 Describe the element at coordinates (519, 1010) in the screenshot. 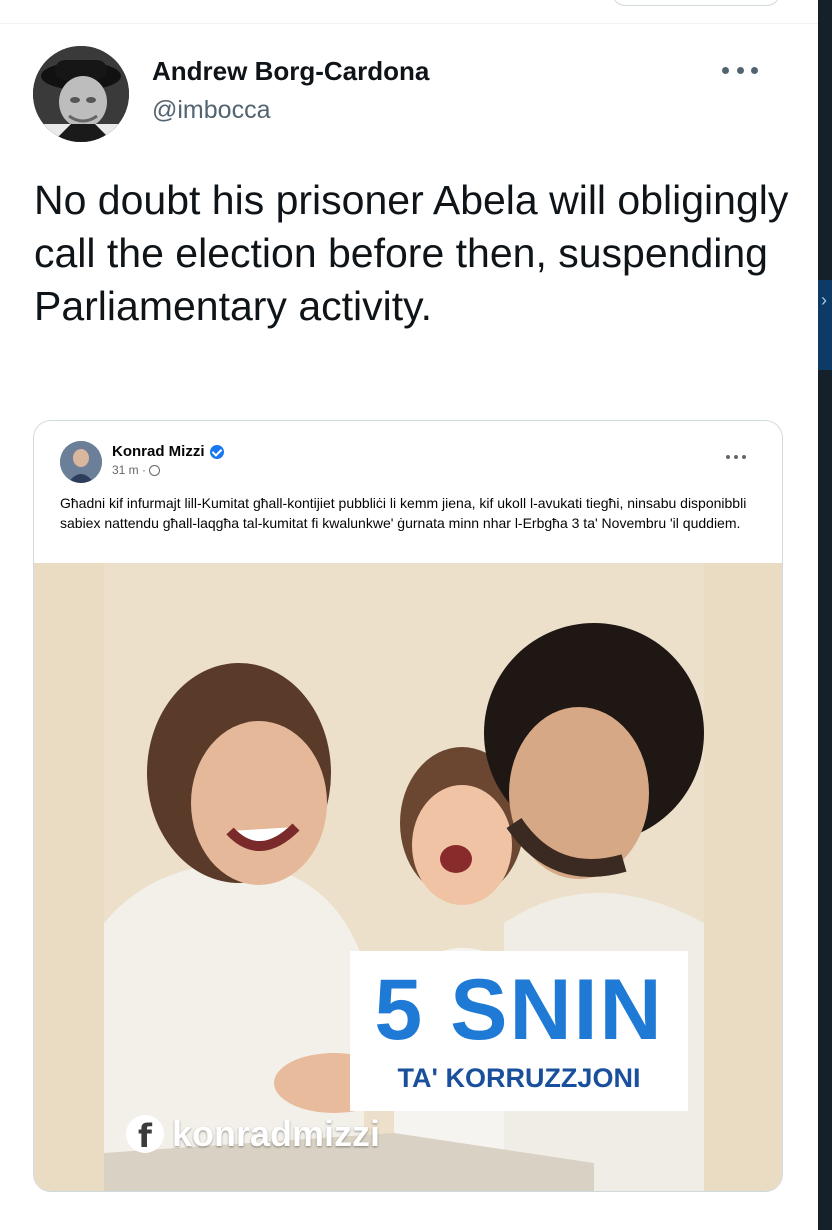

I see `promo-headline: 5 SNIN` at that location.